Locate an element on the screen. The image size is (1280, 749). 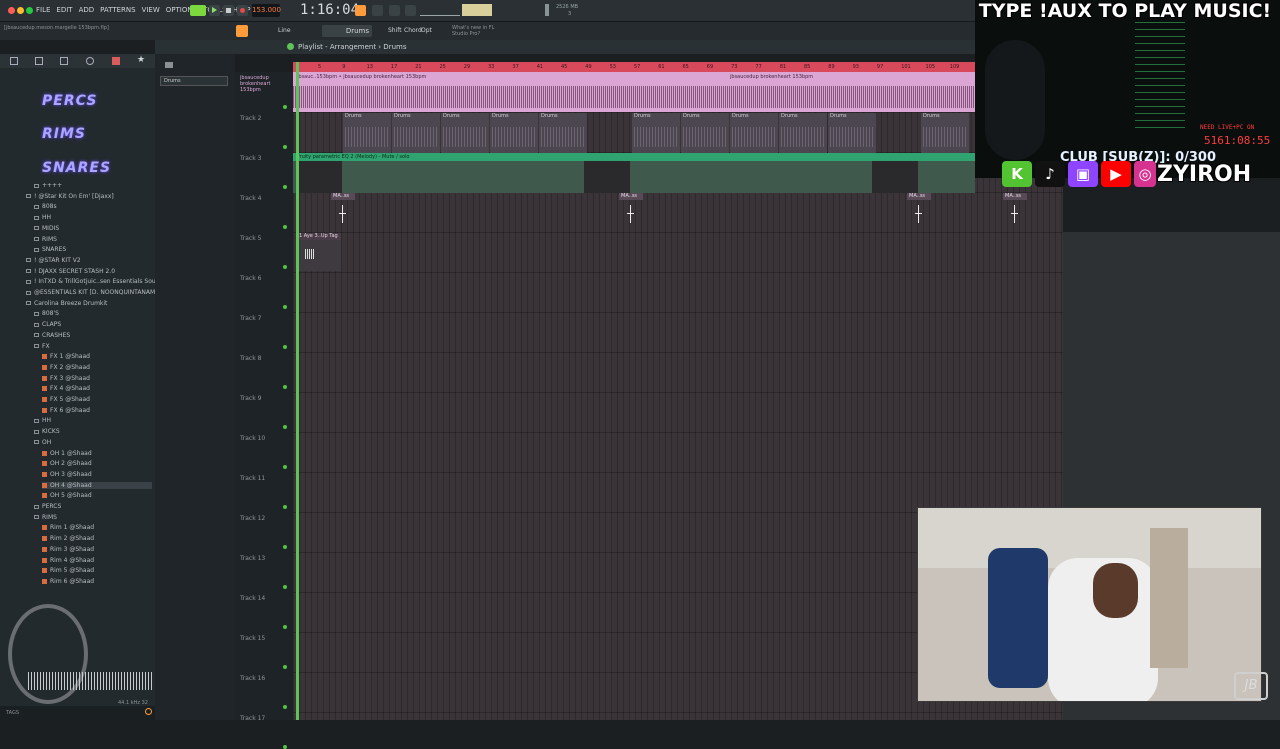
browser-sample-item: Rim 2 @Shaad is located at coordinates (97, 538).